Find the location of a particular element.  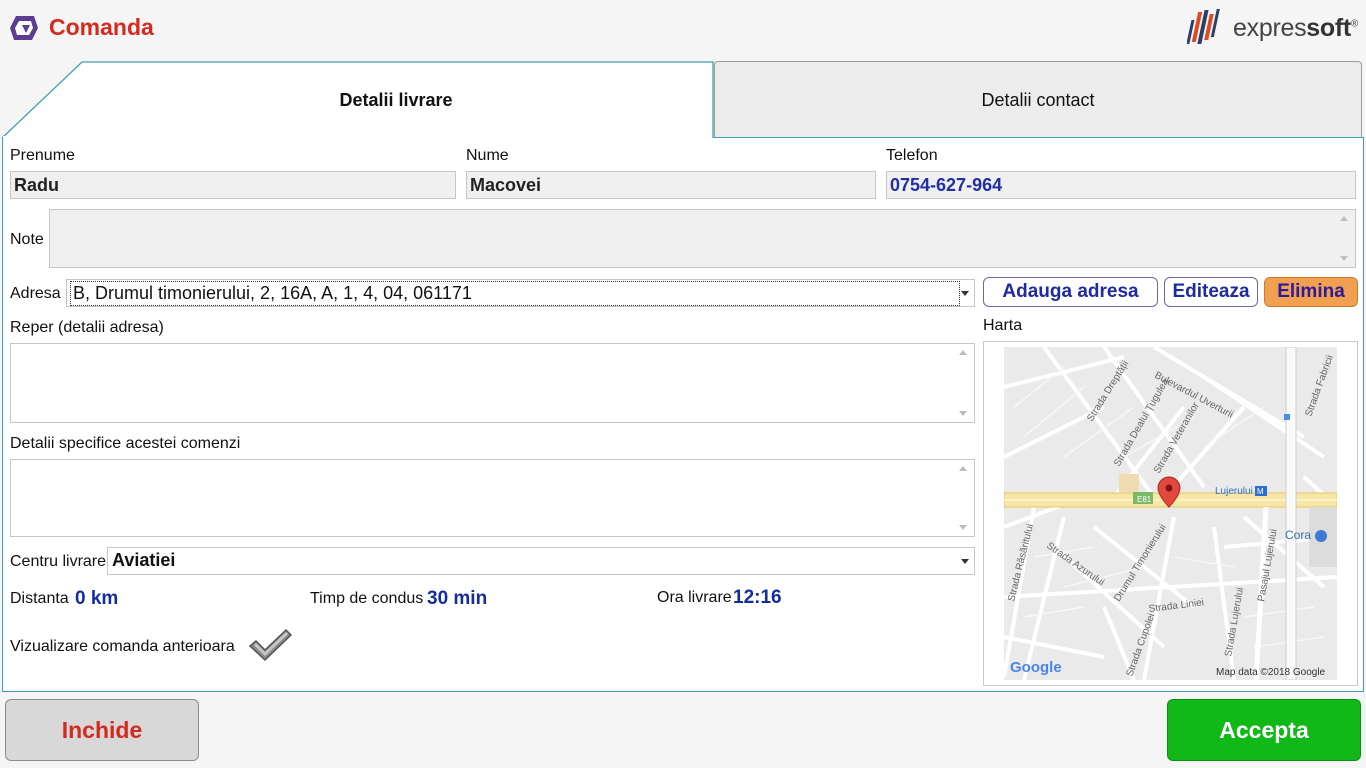

detalii-textarea is located at coordinates (492, 498).